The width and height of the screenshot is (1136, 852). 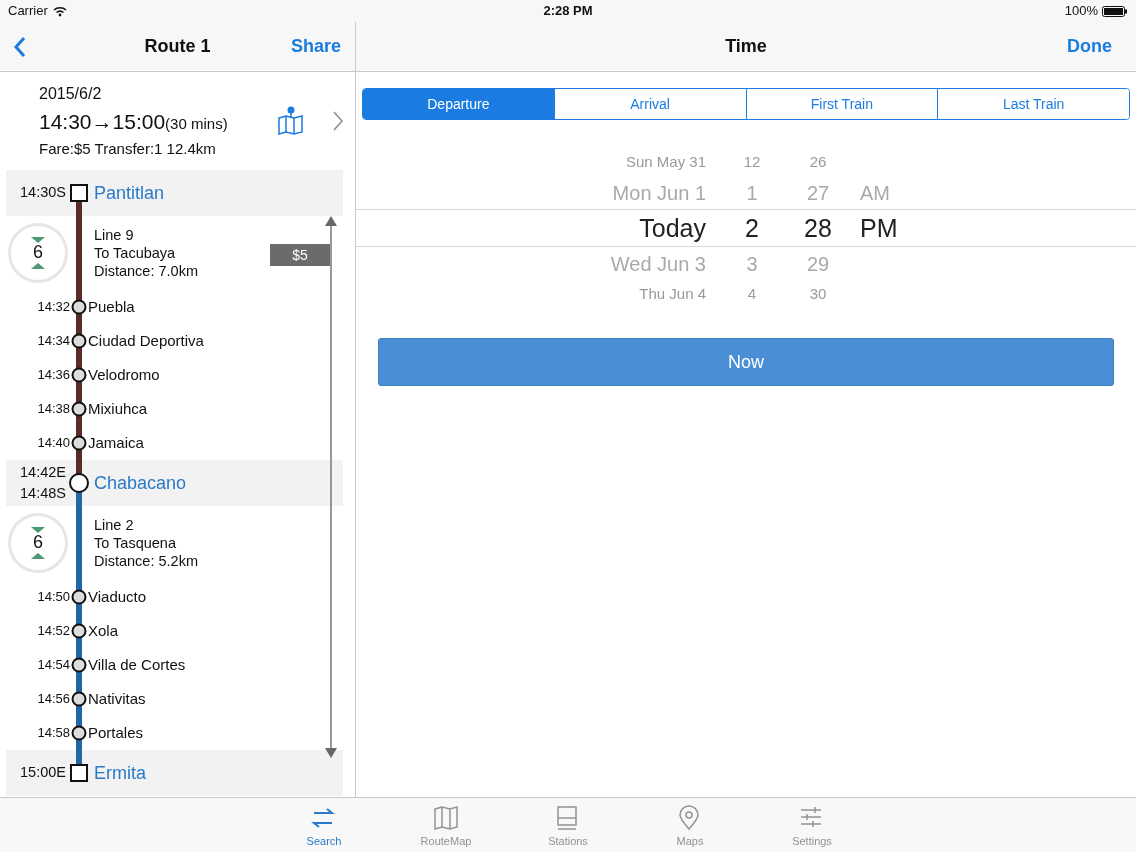 What do you see at coordinates (53, 409) in the screenshot?
I see `stop-time: 14:38` at bounding box center [53, 409].